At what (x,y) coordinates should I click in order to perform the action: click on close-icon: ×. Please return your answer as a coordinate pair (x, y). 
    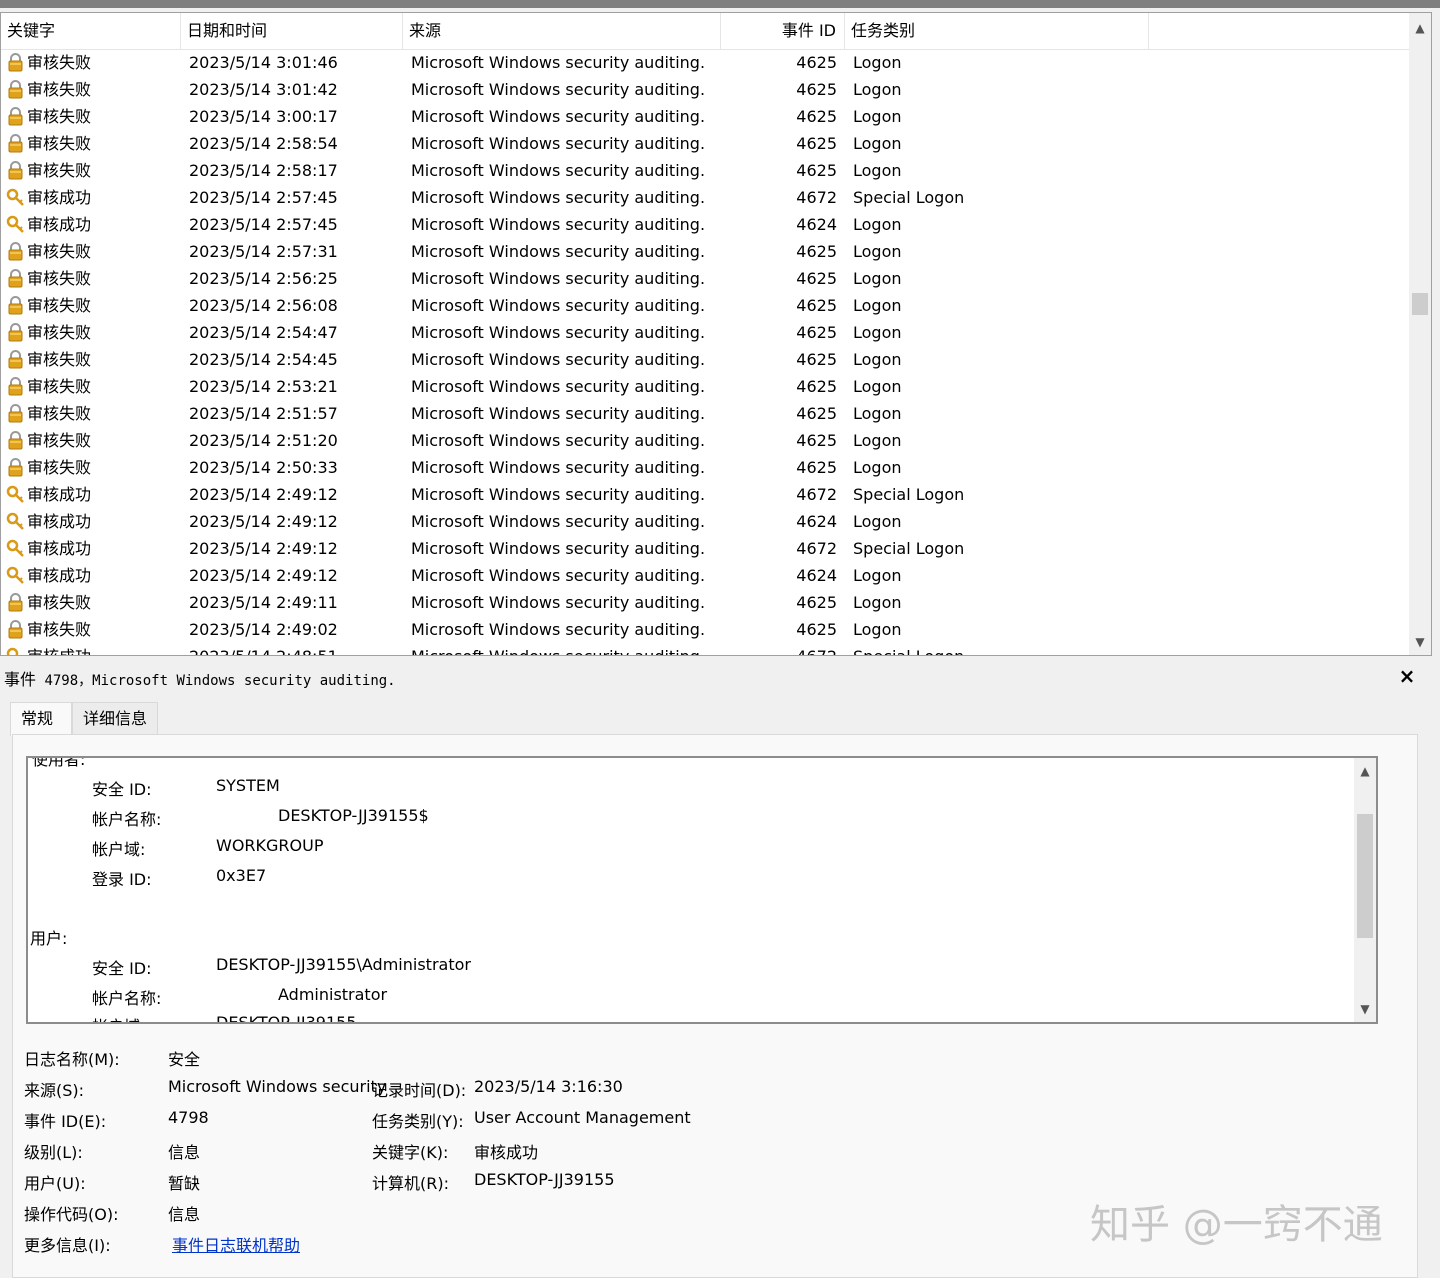
    Looking at the image, I should click on (1407, 676).